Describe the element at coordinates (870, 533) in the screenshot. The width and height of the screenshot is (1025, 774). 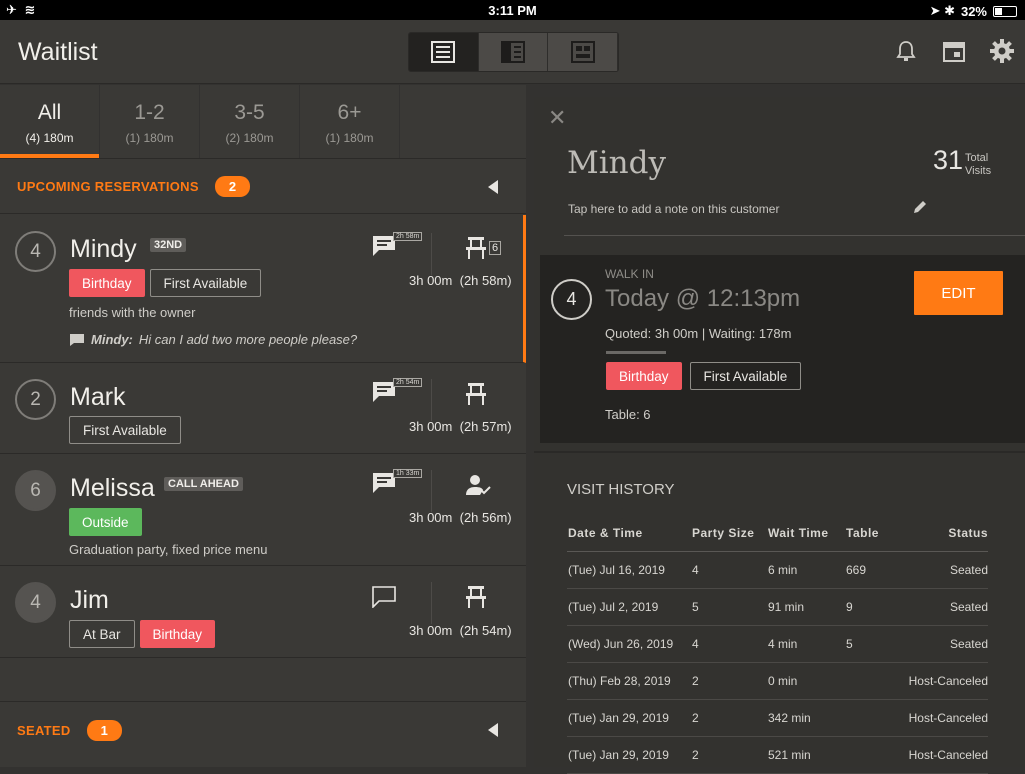
I see `col-table: Table` at that location.